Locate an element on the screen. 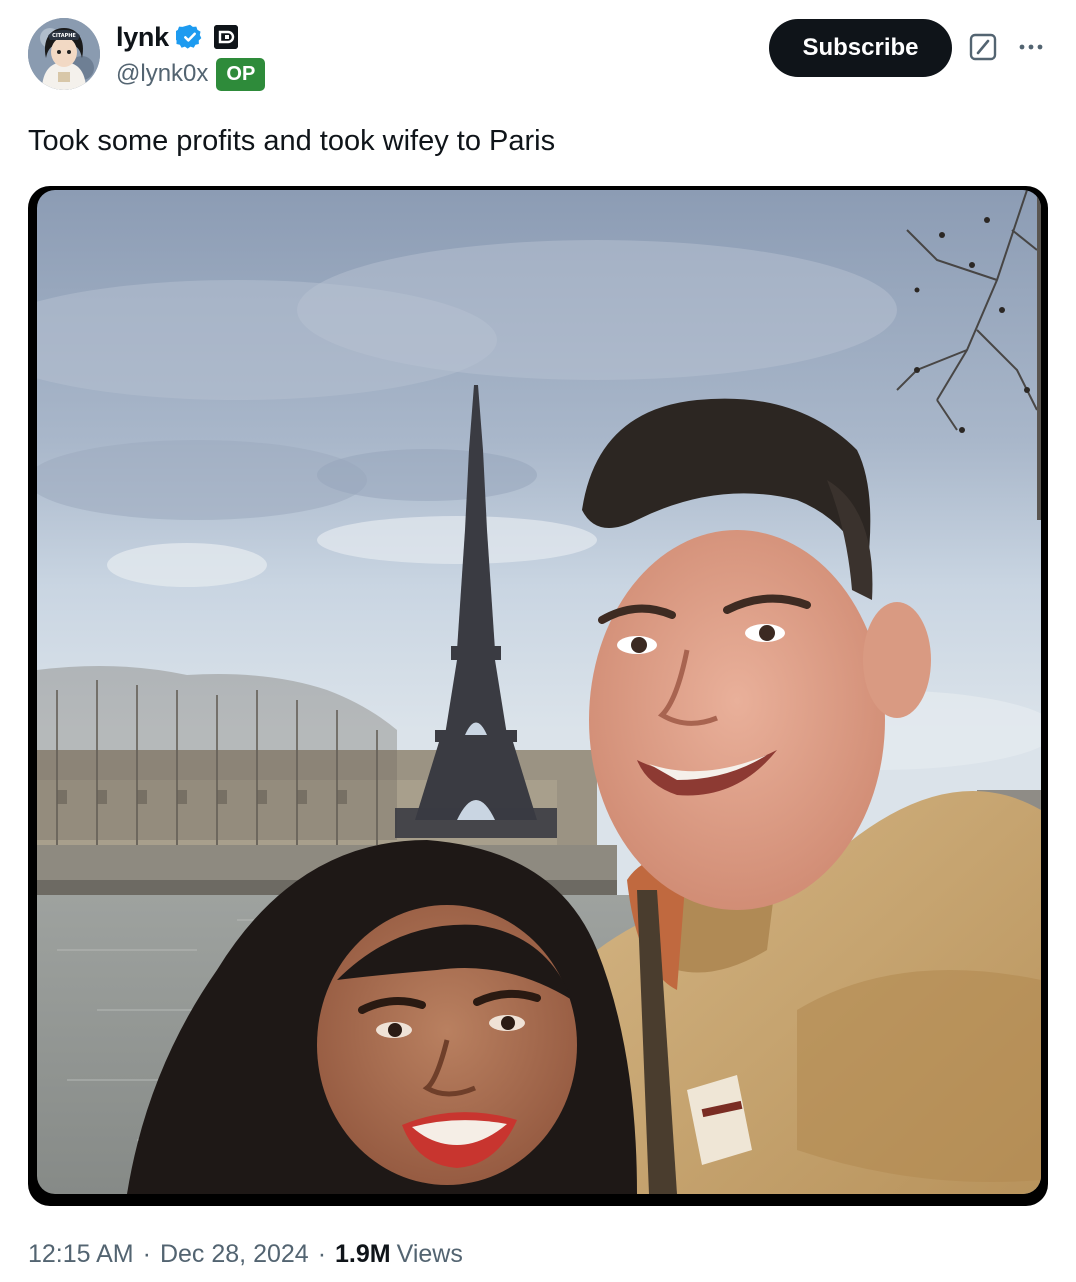 The height and width of the screenshot is (1282, 1076). tweet-meta: 12:15 AM · Dec 28, 2024 · 1.9M Views is located at coordinates (245, 1254).